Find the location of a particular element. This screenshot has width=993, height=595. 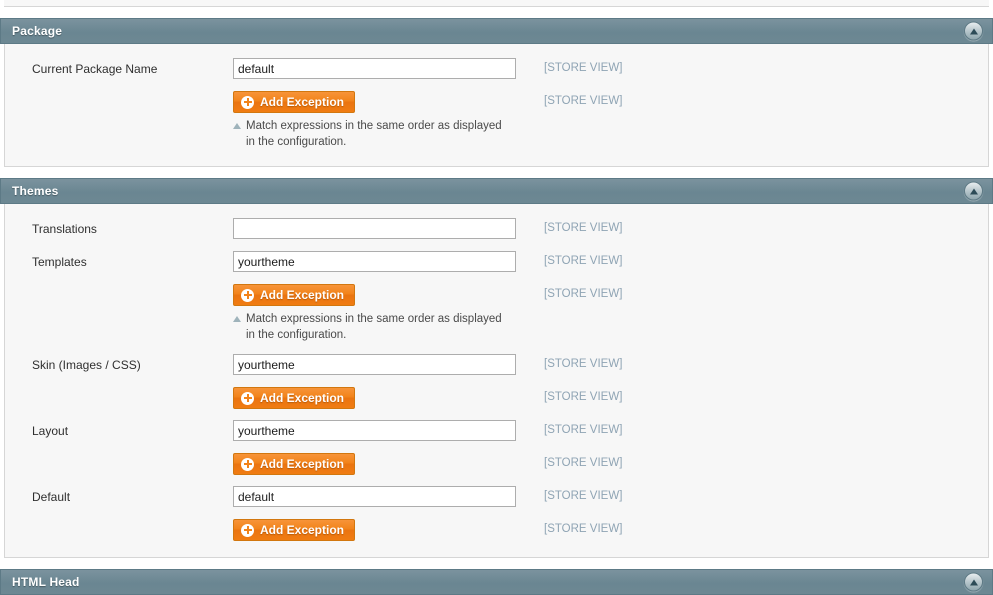

field-row-default: Default [STORE VIEW] is located at coordinates (496, 497).